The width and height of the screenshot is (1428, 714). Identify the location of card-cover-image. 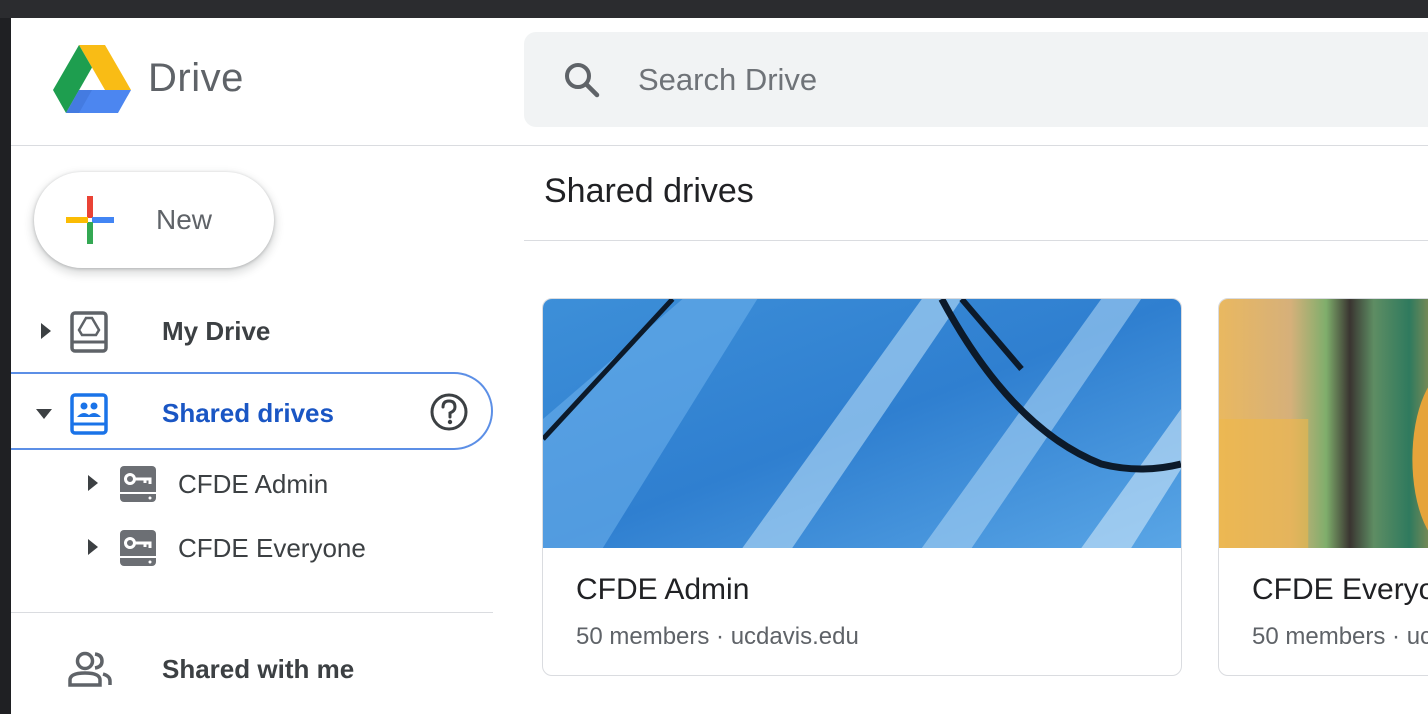
(1323, 423).